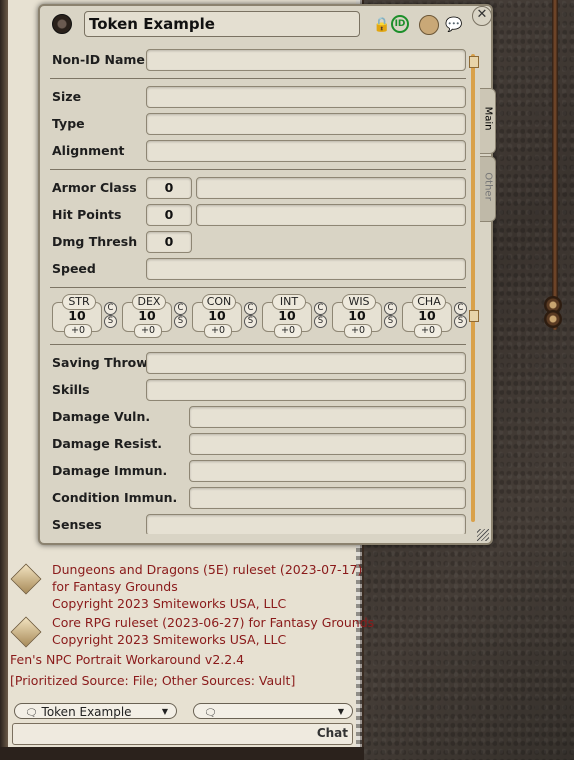  Describe the element at coordinates (222, 24) in the screenshot. I see `npc-name-field: Token Example` at that location.